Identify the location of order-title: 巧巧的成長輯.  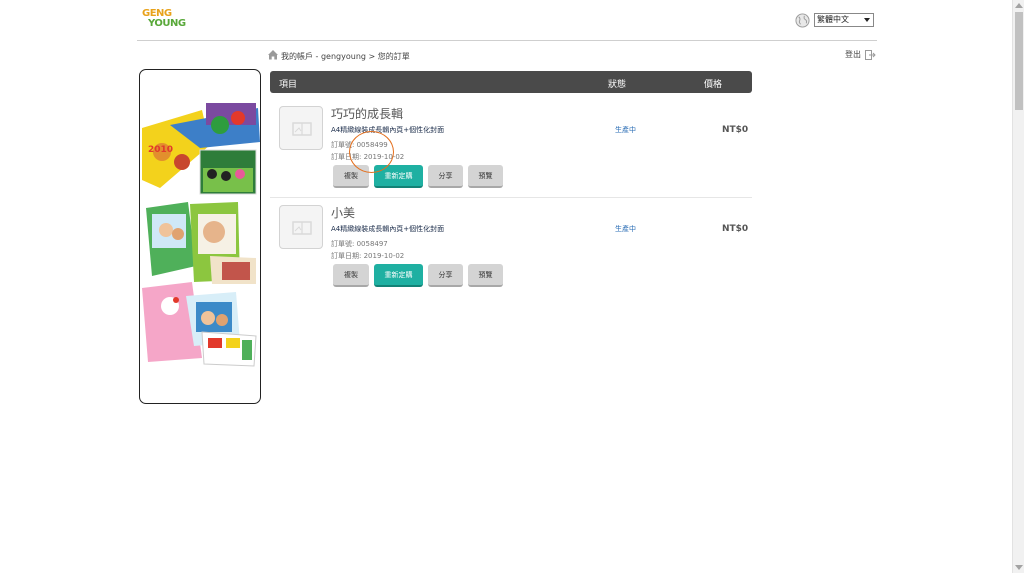
(367, 113).